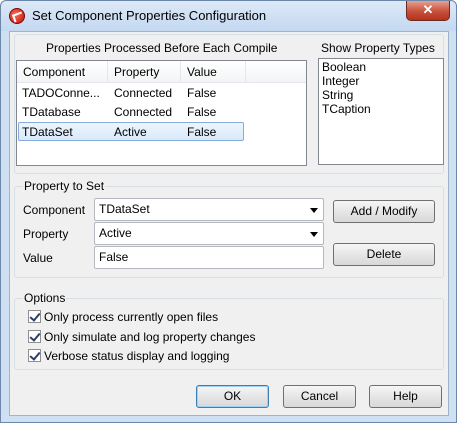  What do you see at coordinates (149, 337) in the screenshot?
I see `option-simulate-label: Only simulate and log property changes` at bounding box center [149, 337].